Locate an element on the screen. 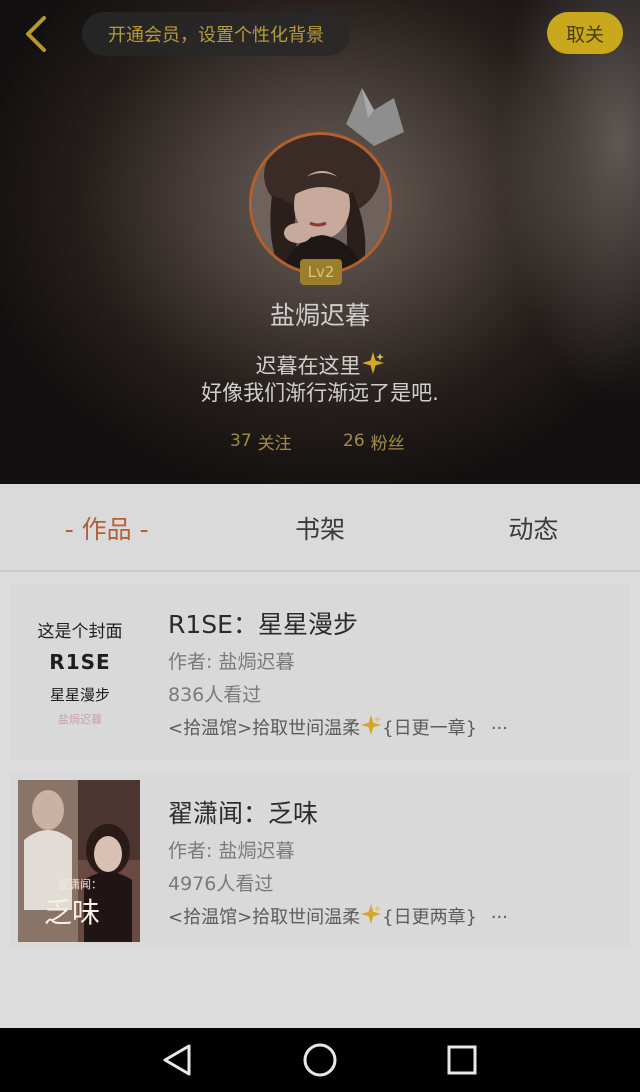  book-description: <拾温馆>拾取世间温柔 {日更一章} ··· is located at coordinates (338, 727).